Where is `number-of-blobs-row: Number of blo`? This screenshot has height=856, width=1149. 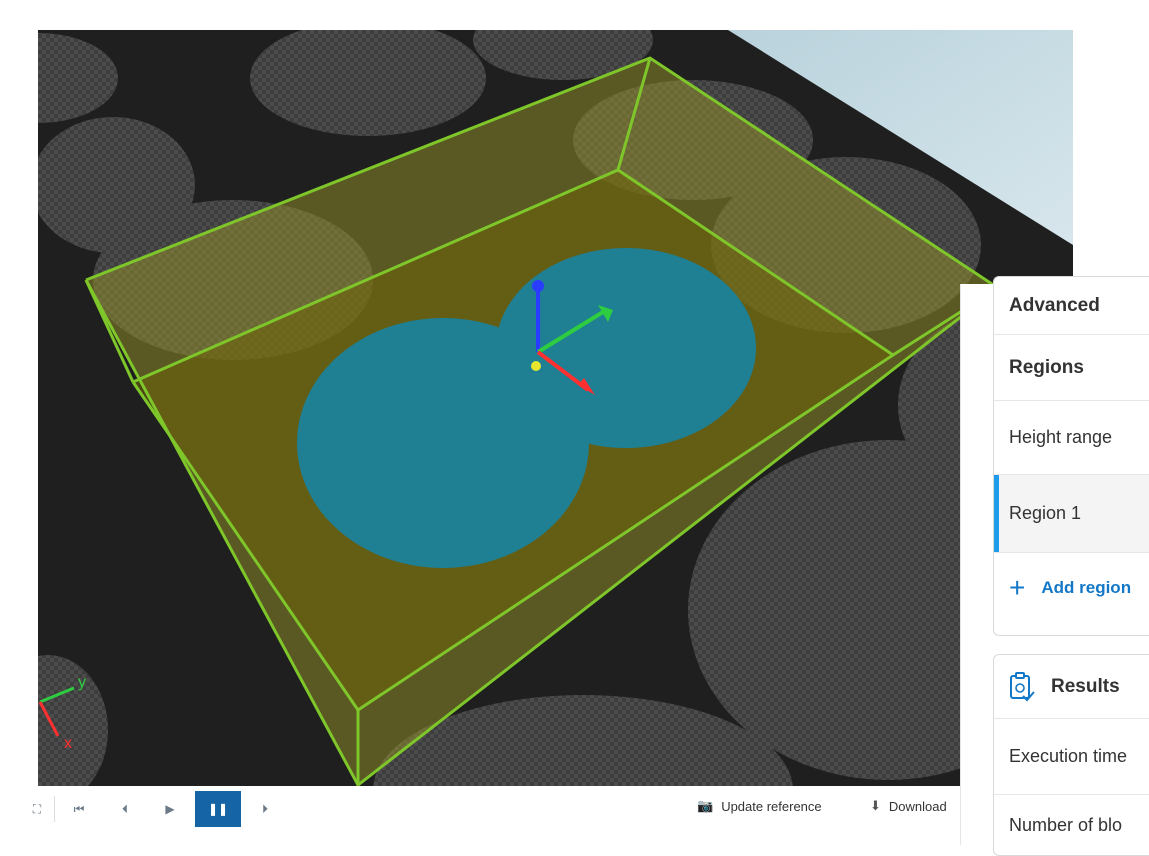 number-of-blobs-row: Number of blo is located at coordinates (1071, 825).